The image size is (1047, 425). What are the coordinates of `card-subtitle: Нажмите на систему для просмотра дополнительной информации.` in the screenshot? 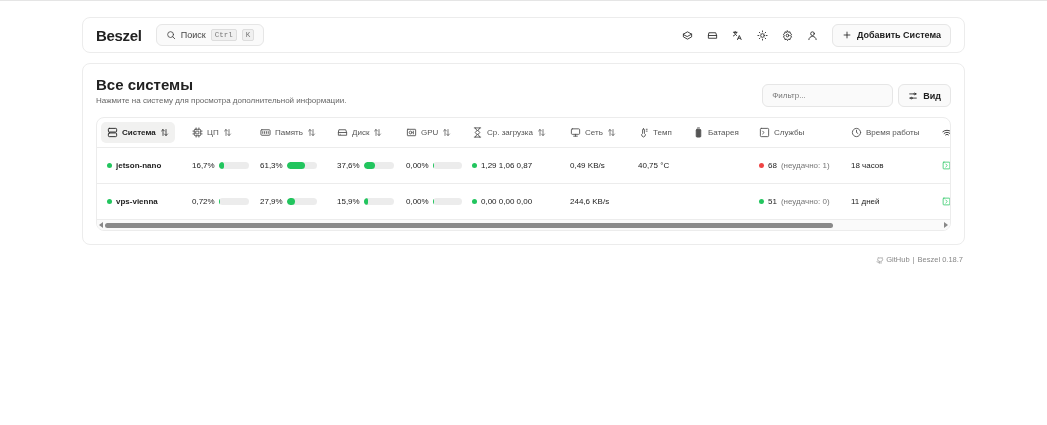 It's located at (221, 100).